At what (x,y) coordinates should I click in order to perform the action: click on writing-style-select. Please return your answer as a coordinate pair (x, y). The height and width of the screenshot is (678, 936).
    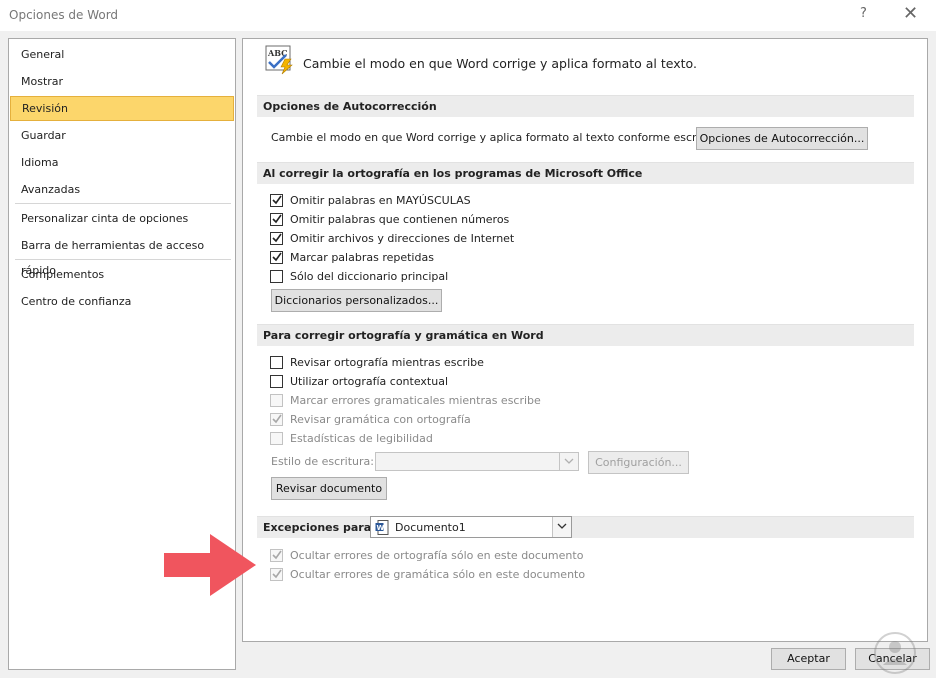
    Looking at the image, I should click on (477, 461).